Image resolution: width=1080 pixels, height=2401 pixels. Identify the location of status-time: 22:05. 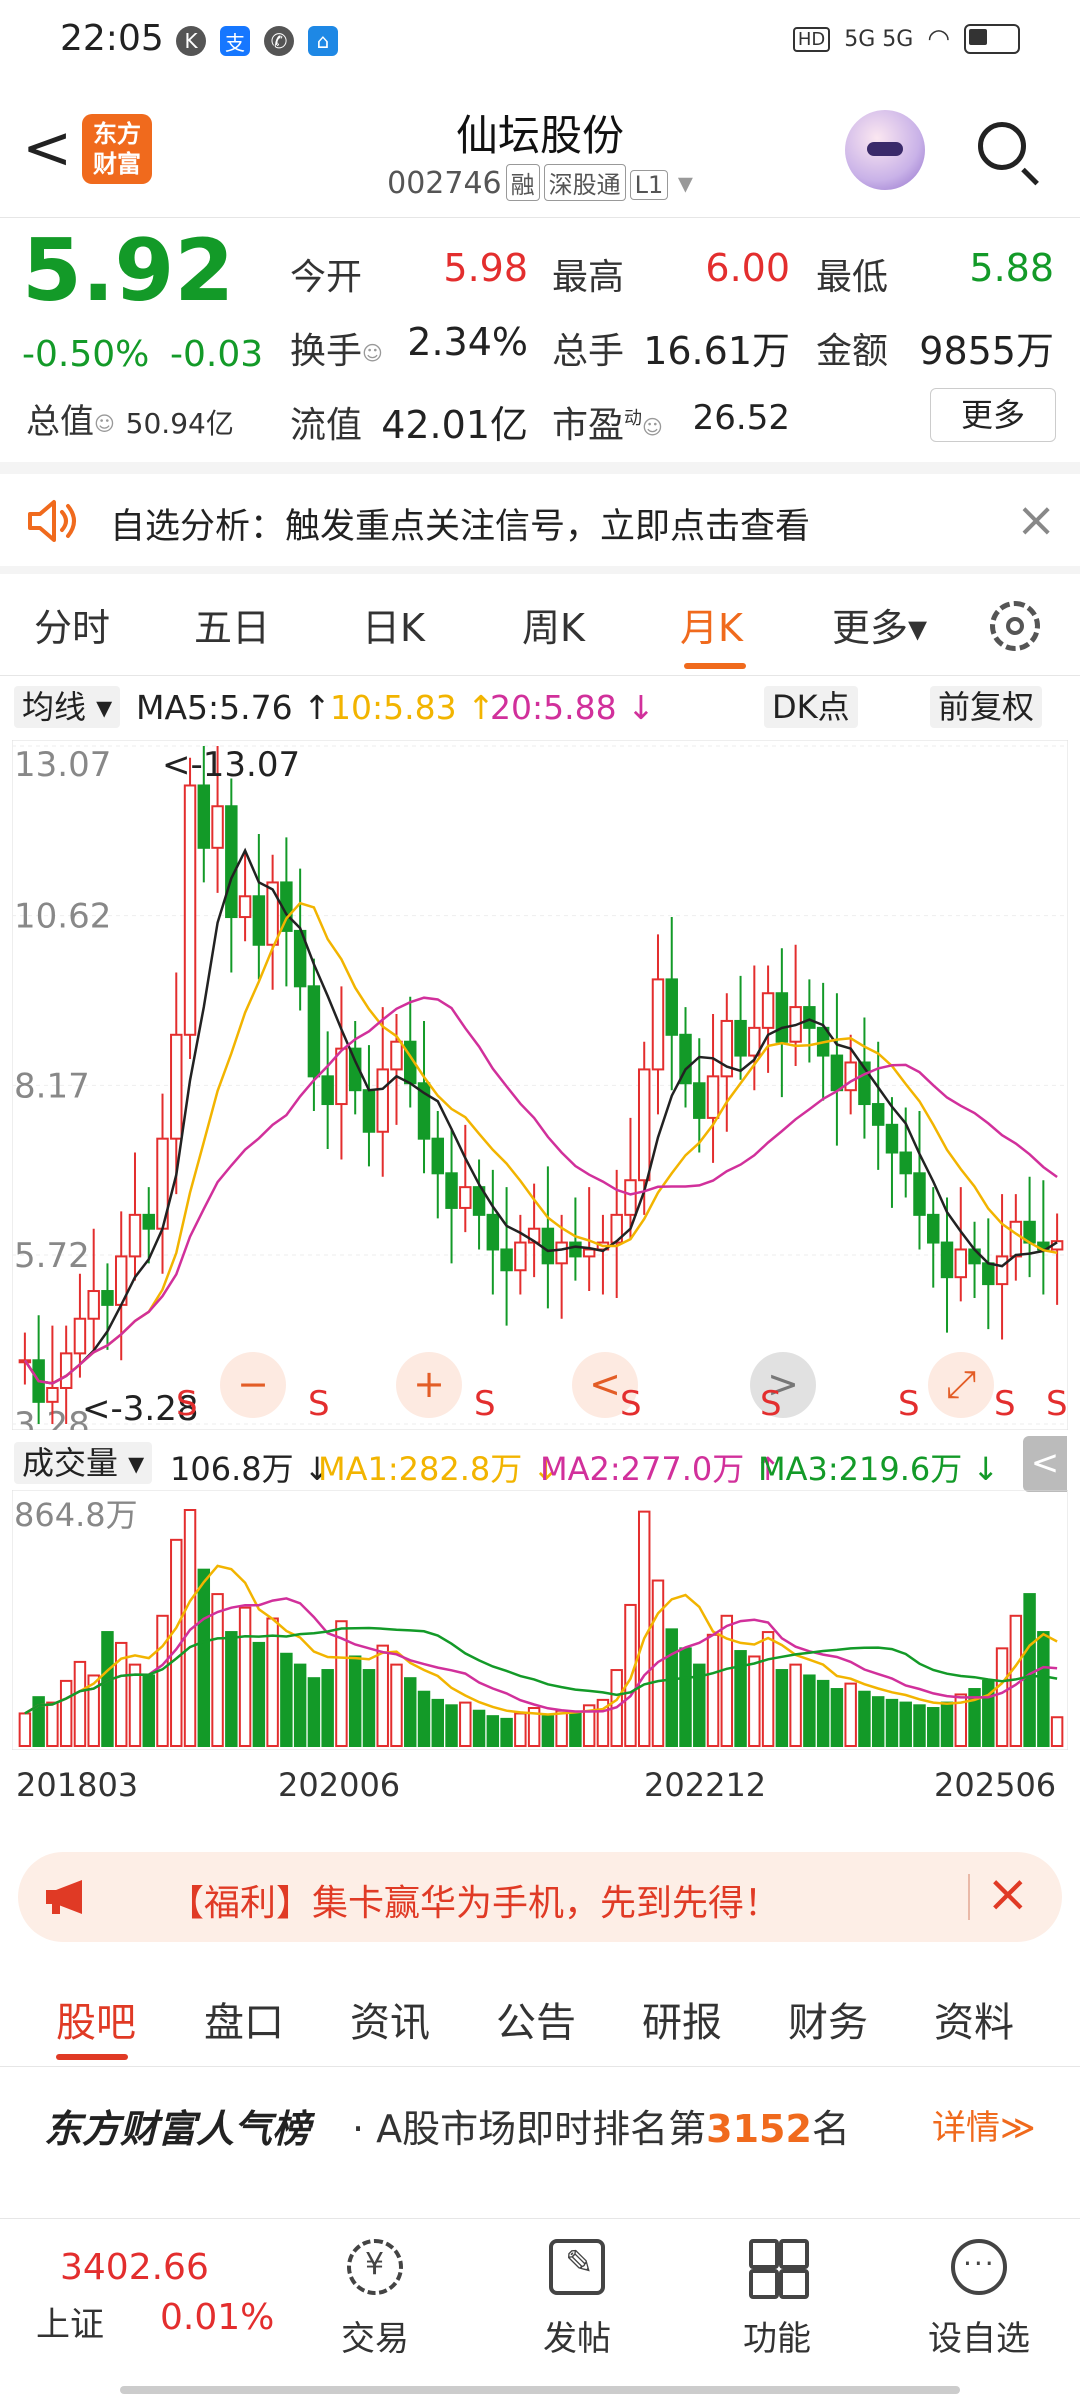
(112, 38).